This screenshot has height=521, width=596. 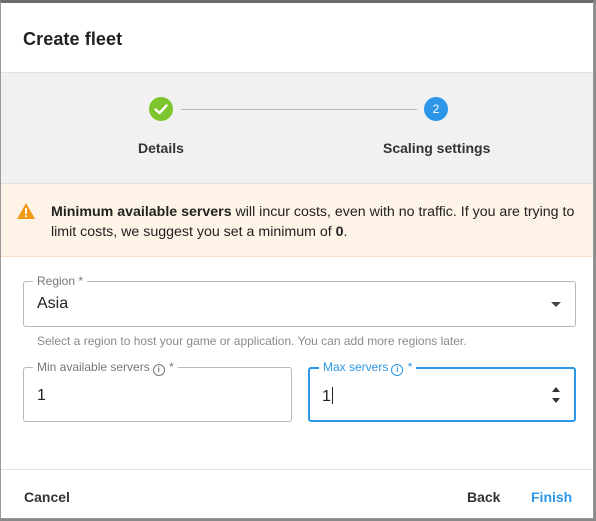 What do you see at coordinates (436, 109) in the screenshot?
I see `step-scaling-number: 2` at bounding box center [436, 109].